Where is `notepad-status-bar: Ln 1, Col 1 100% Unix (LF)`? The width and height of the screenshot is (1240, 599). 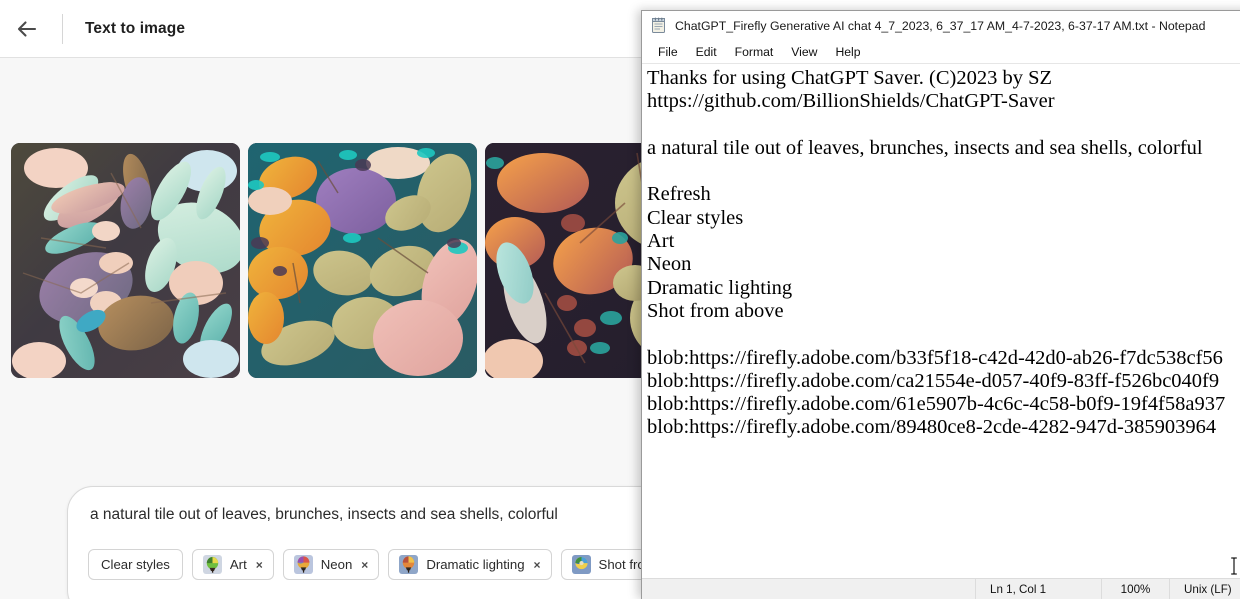
notepad-status-bar: Ln 1, Col 1 100% Unix (LF) is located at coordinates (941, 588).